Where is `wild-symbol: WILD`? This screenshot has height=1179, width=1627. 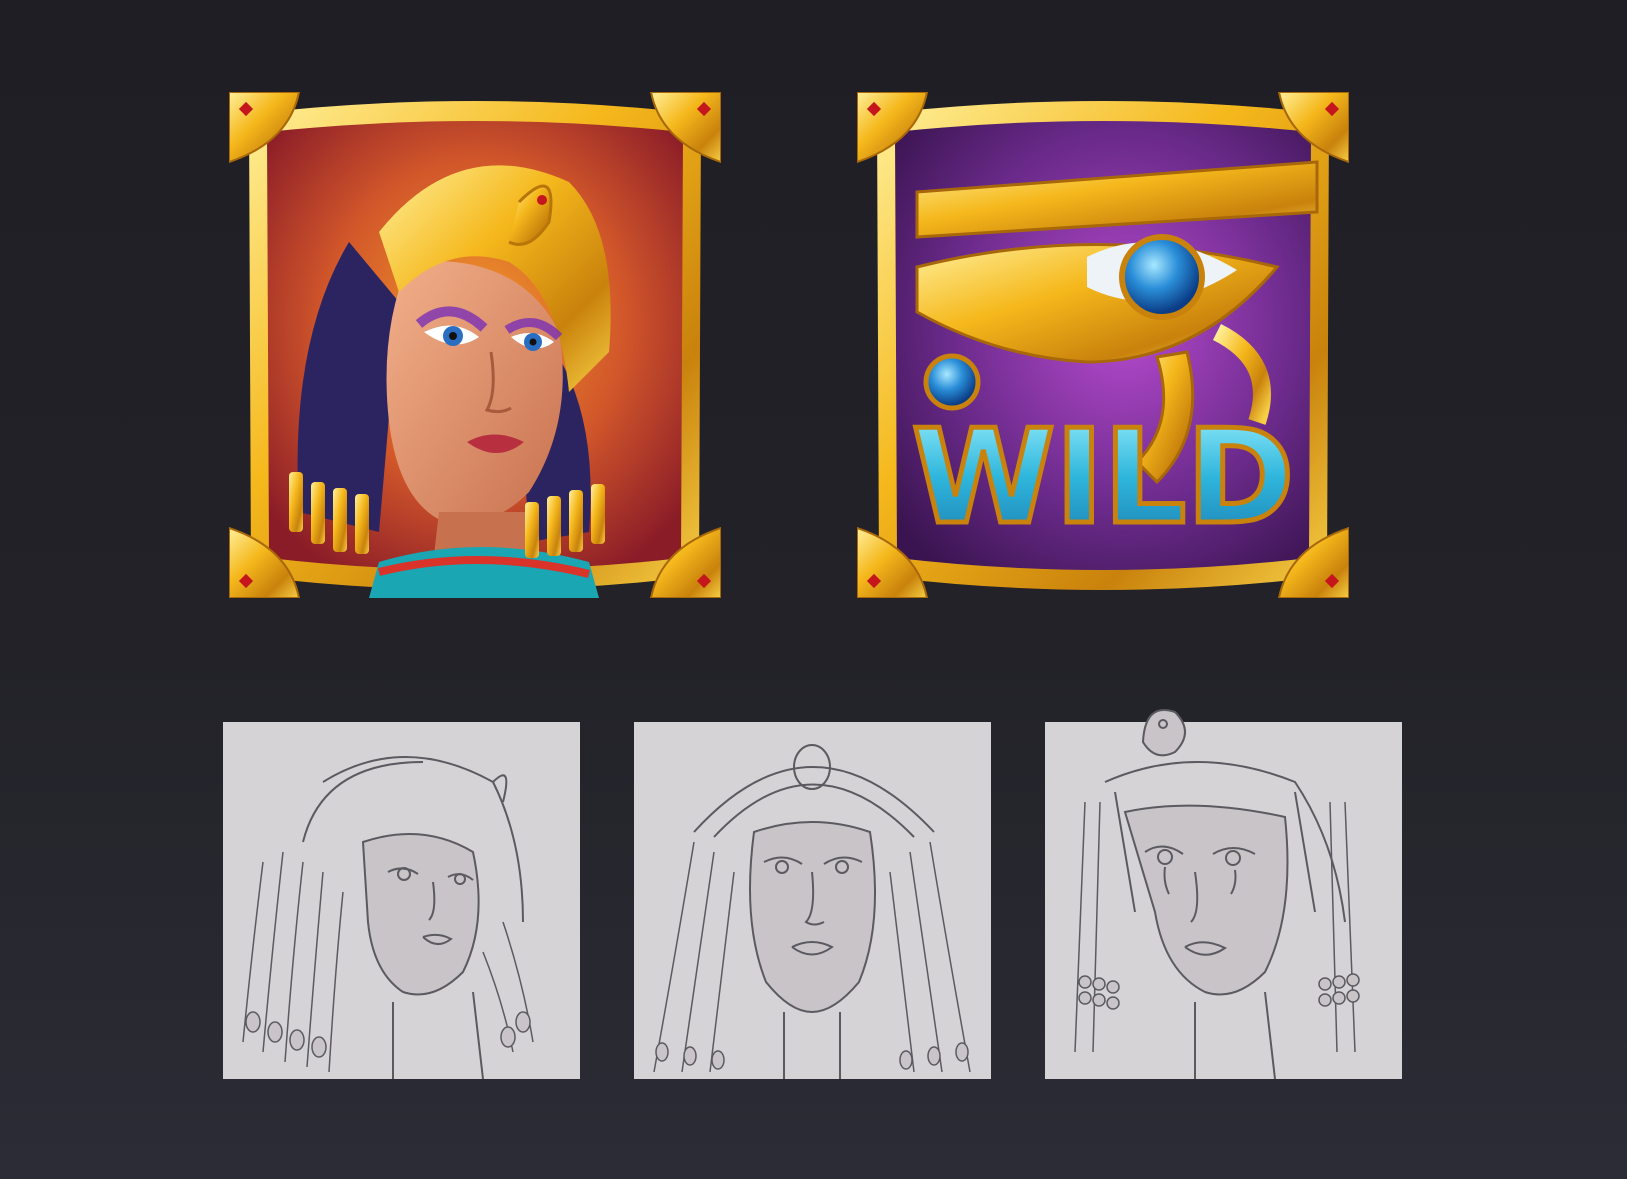 wild-symbol: WILD is located at coordinates (1103, 345).